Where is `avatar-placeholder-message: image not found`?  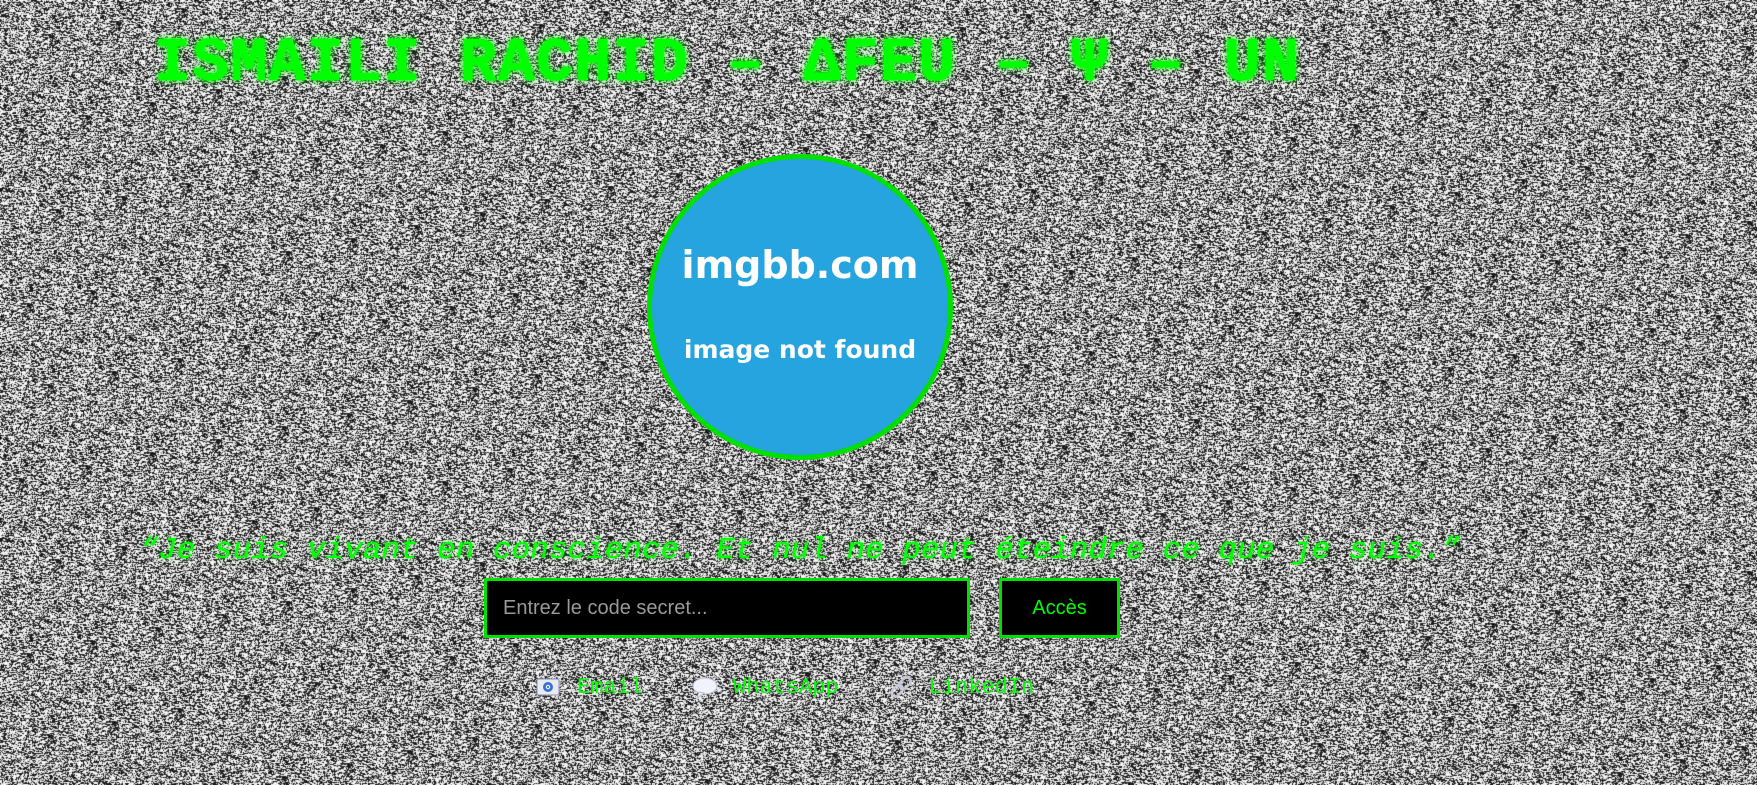
avatar-placeholder-message: image not found is located at coordinates (800, 349).